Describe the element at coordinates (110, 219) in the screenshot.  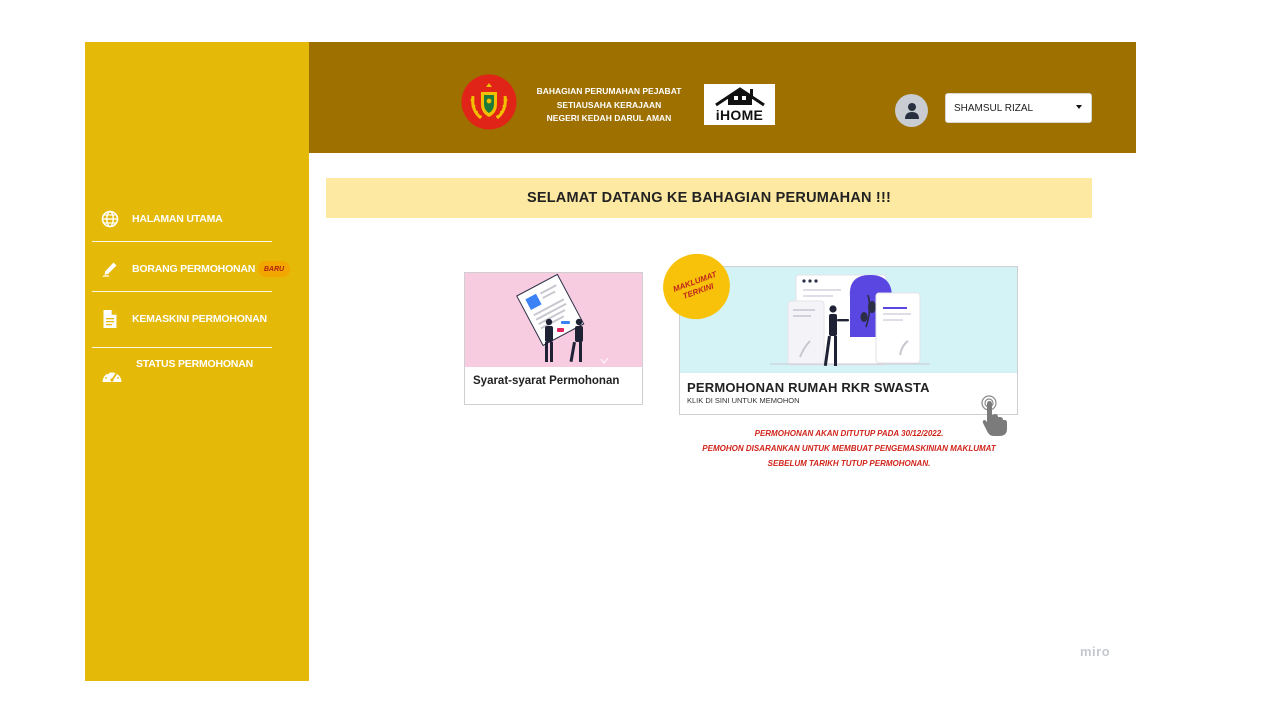
I see `globe-icon` at that location.